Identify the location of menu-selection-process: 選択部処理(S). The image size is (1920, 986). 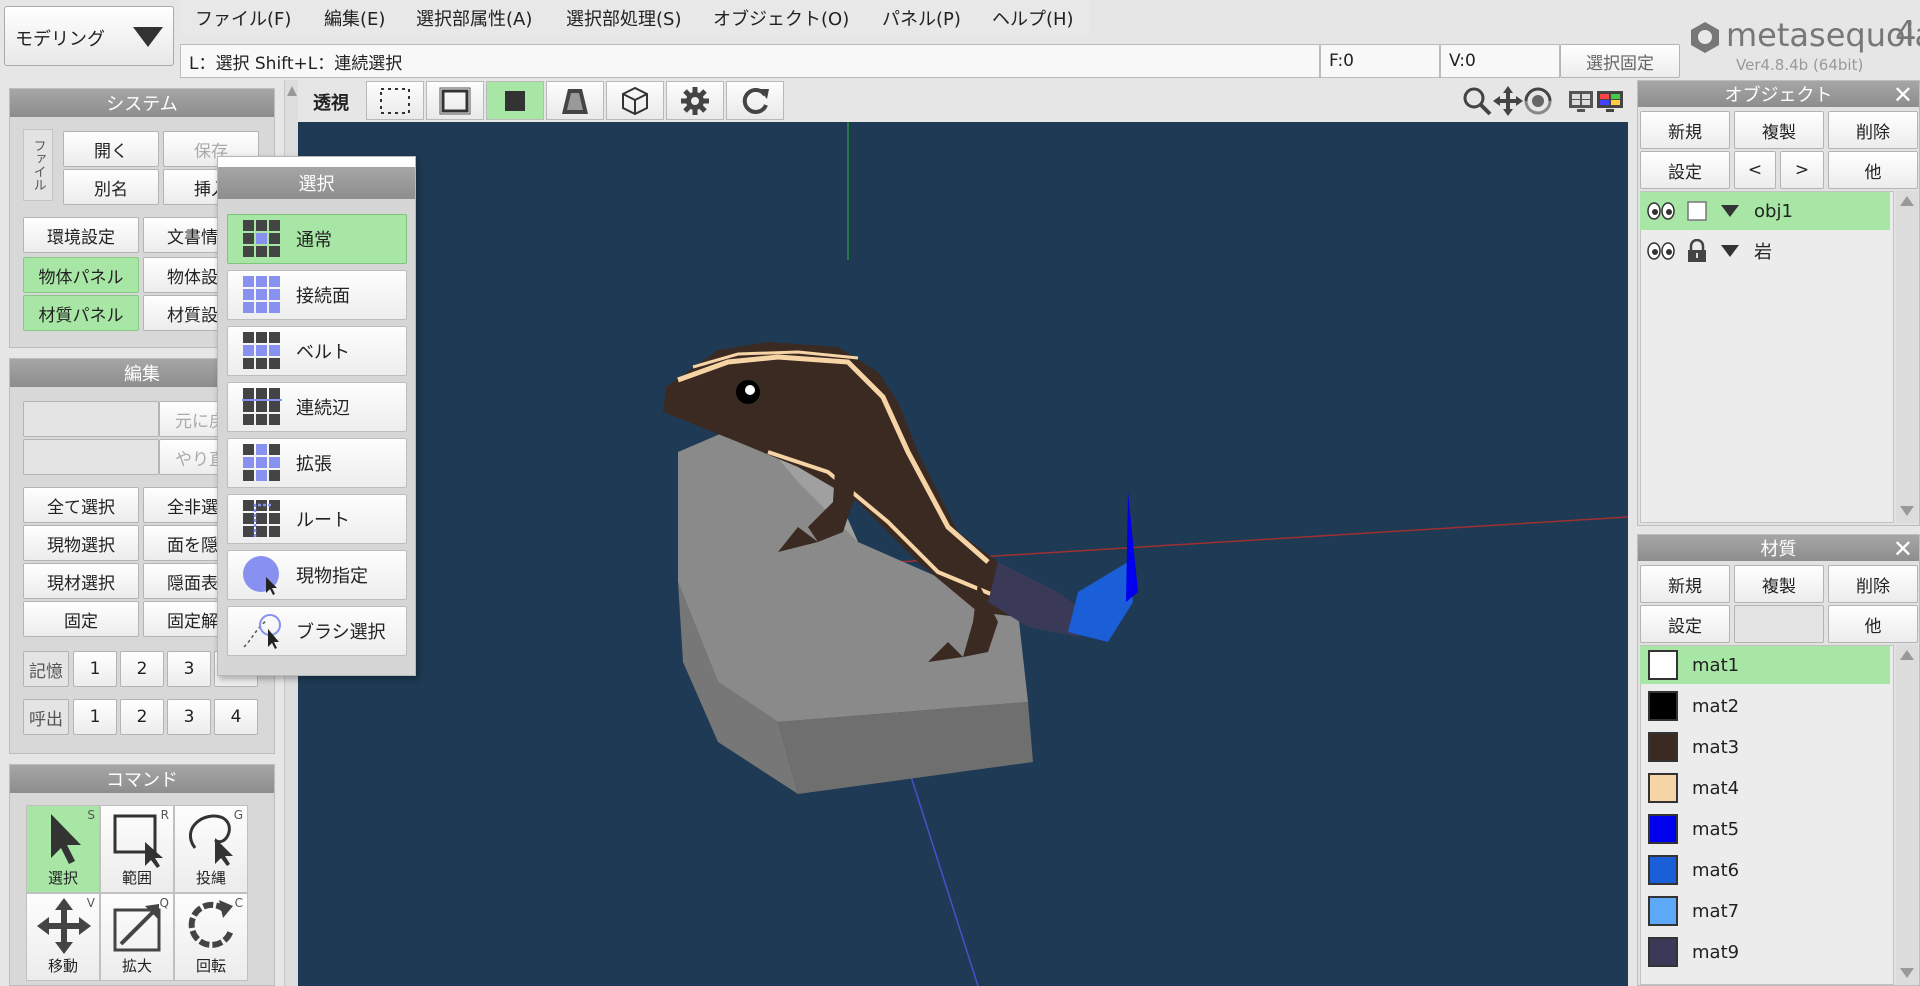
(623, 18).